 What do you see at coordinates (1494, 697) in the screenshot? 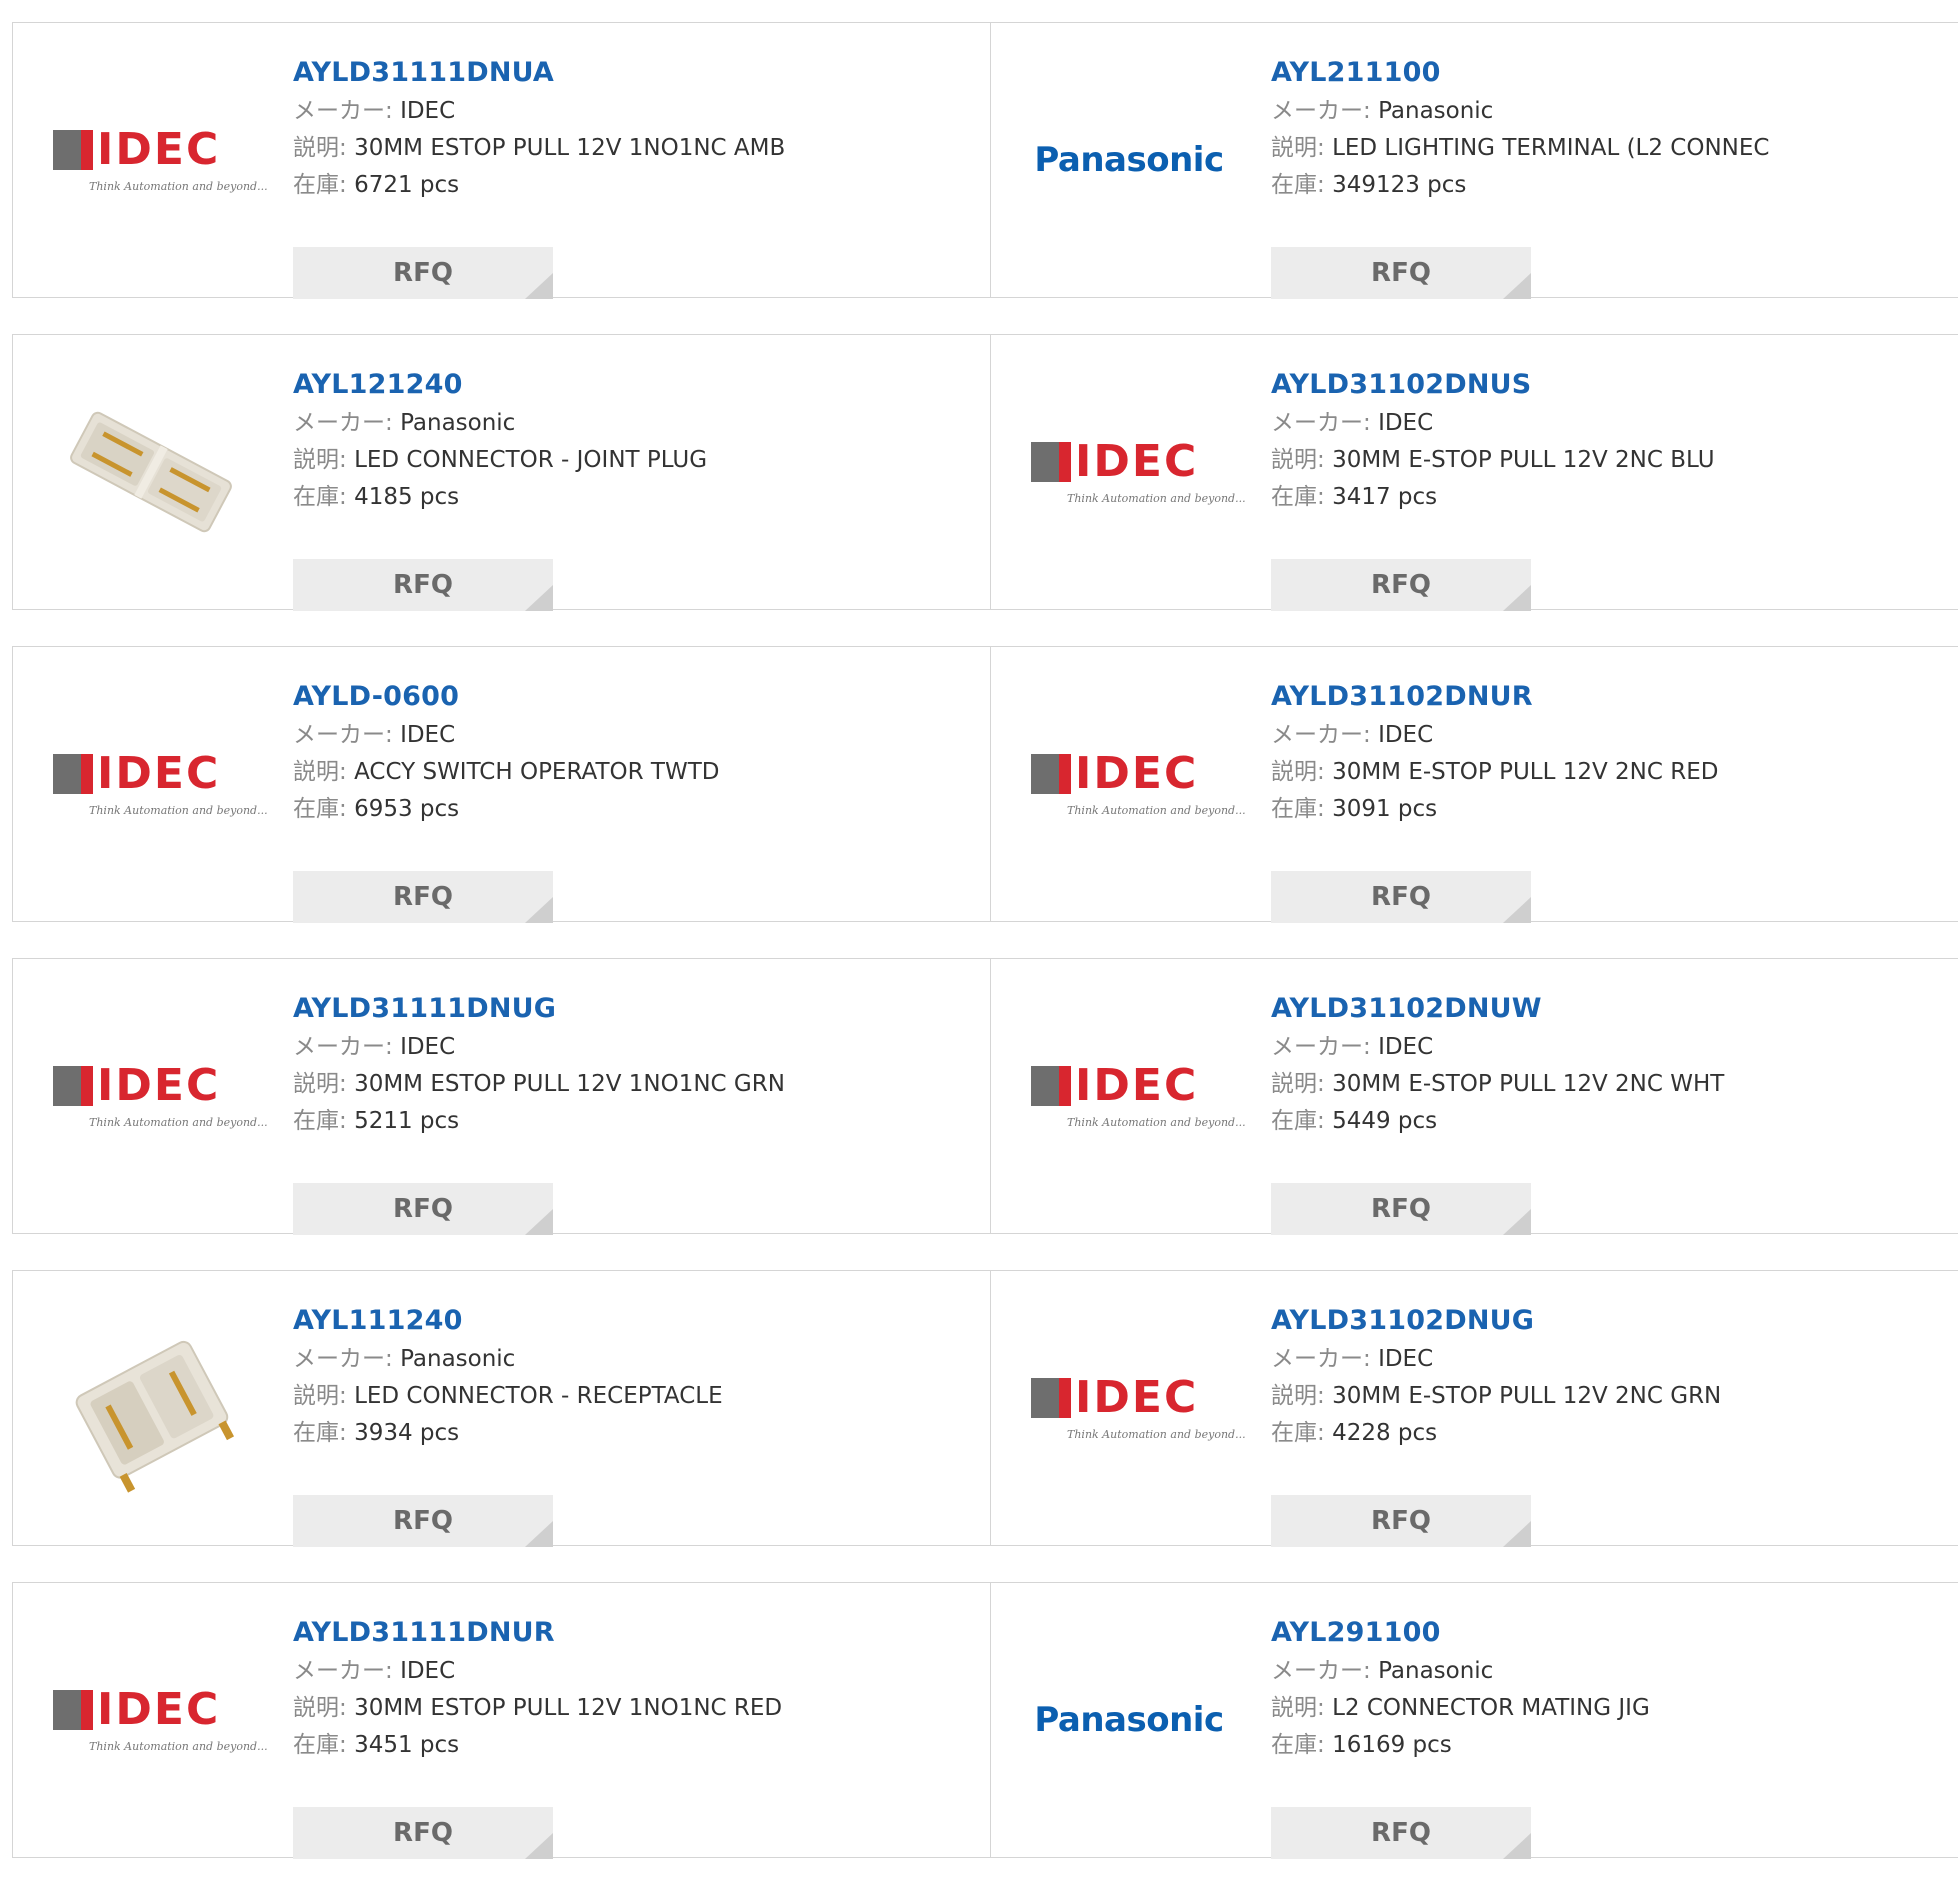
I see `part-number-link: AYLD31102DNUR` at bounding box center [1494, 697].